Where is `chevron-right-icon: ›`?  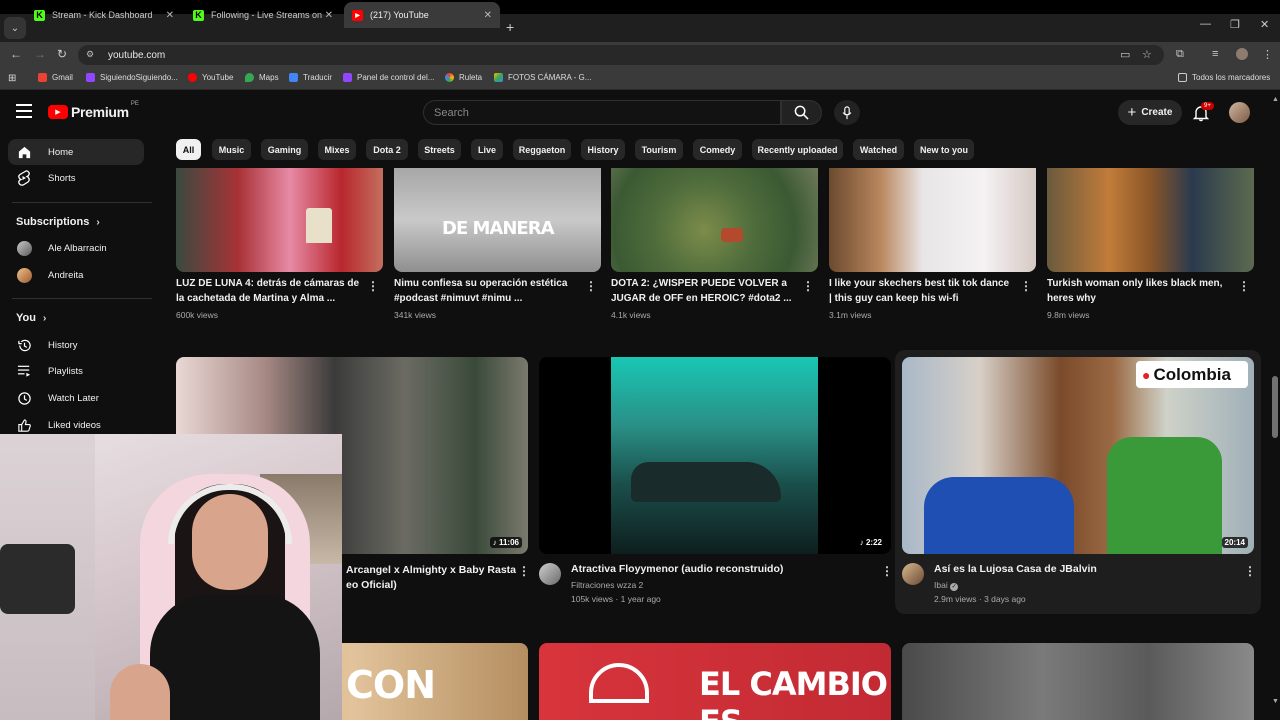 chevron-right-icon: › is located at coordinates (44, 318).